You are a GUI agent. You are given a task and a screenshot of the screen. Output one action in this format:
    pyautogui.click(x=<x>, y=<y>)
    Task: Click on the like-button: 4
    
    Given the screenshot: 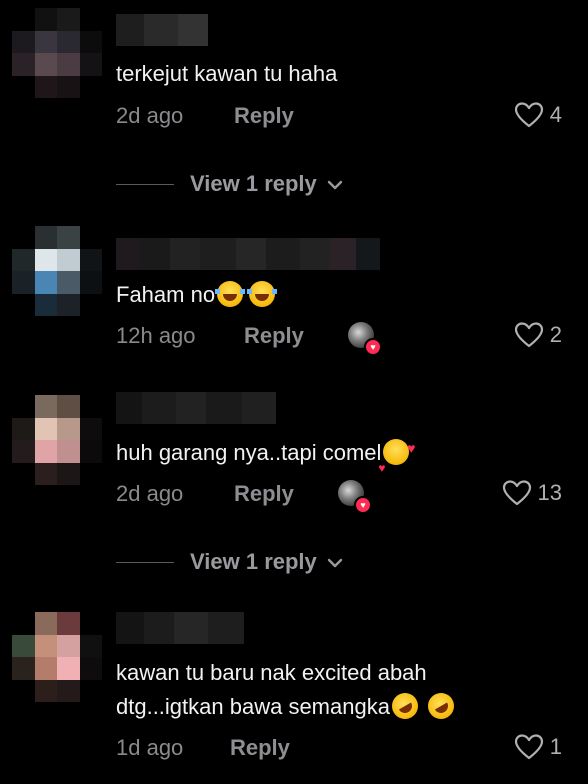 What is the action you would take?
    pyautogui.click(x=538, y=115)
    